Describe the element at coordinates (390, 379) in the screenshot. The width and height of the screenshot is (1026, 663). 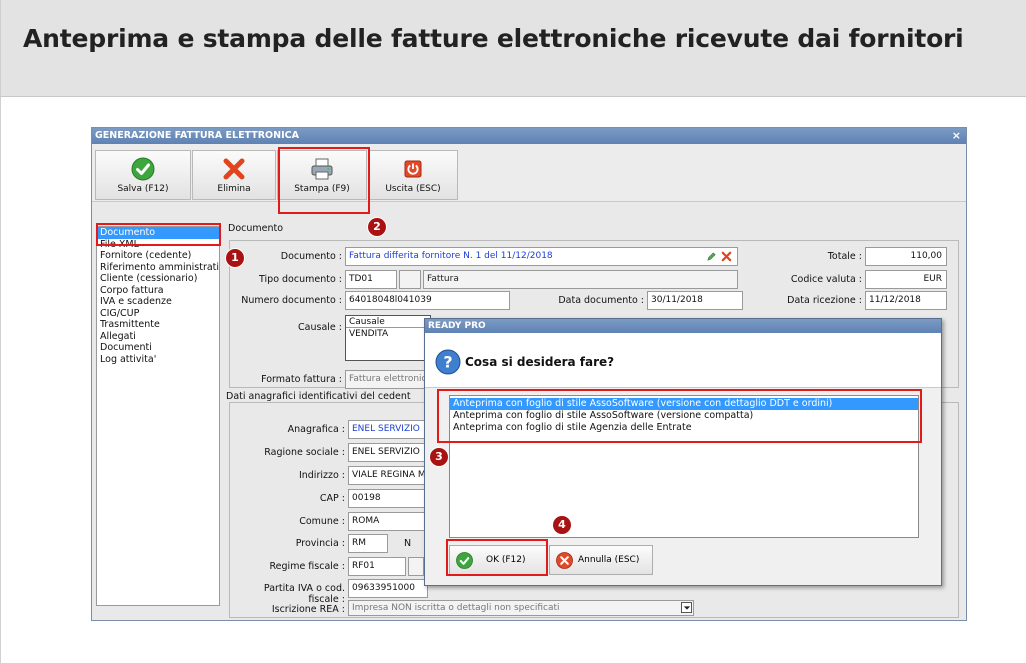
I see `formato-fattura-field: Fattura elettronica` at that location.